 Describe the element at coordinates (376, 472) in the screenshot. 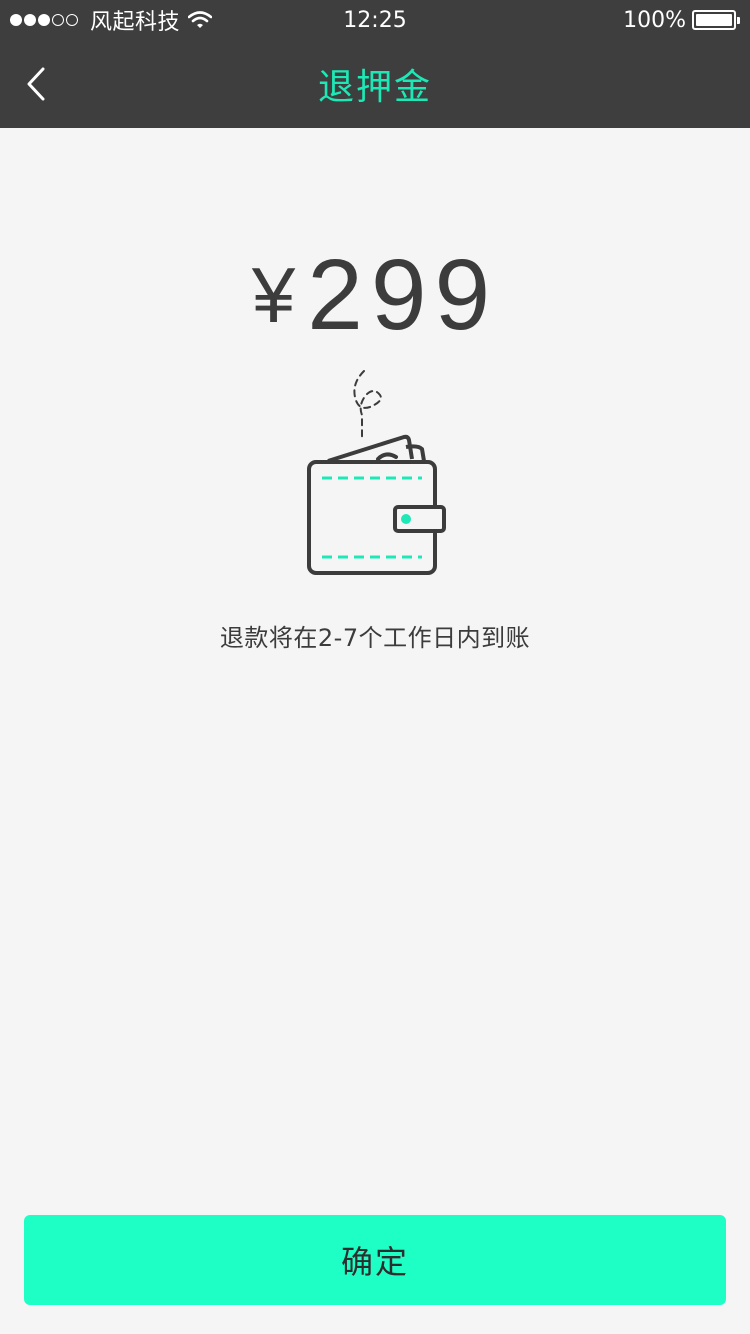

I see `wallet-icon` at that location.